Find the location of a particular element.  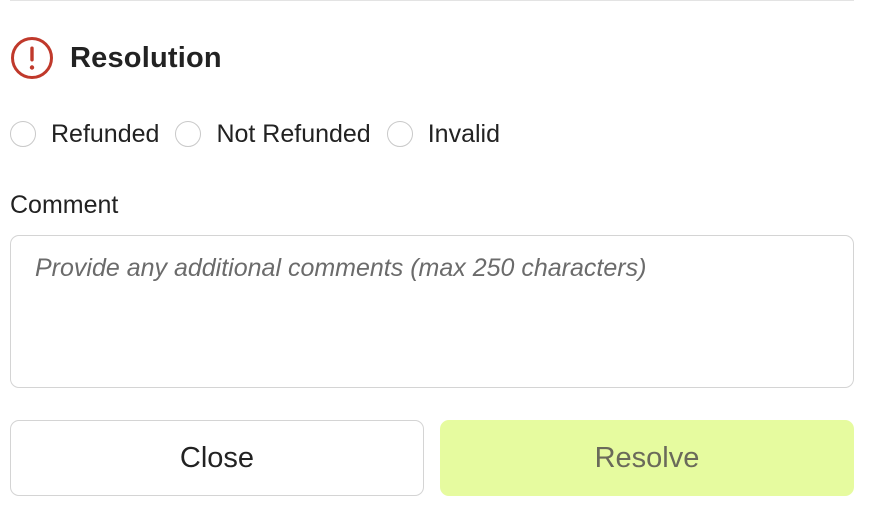

radio-label-not-refunded: Not Refunded is located at coordinates (293, 133).